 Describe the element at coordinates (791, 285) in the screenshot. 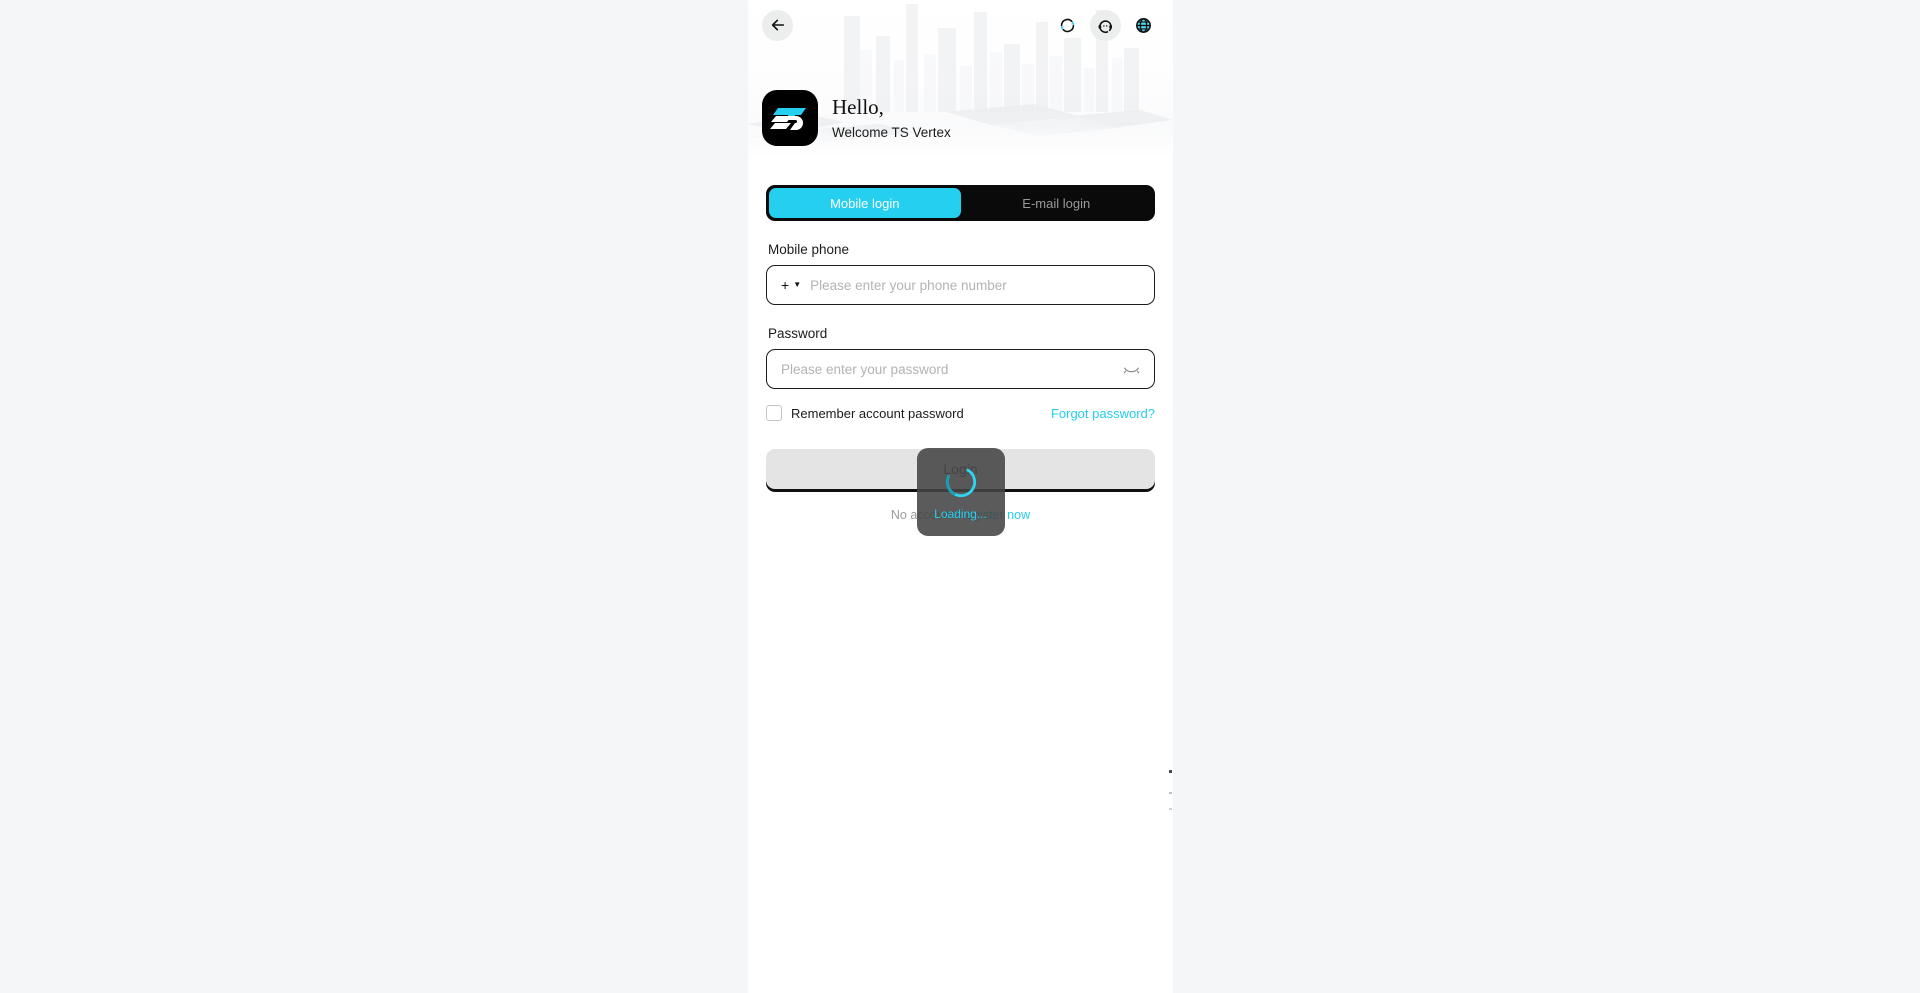

I see `country-code-selector: + ▼` at that location.